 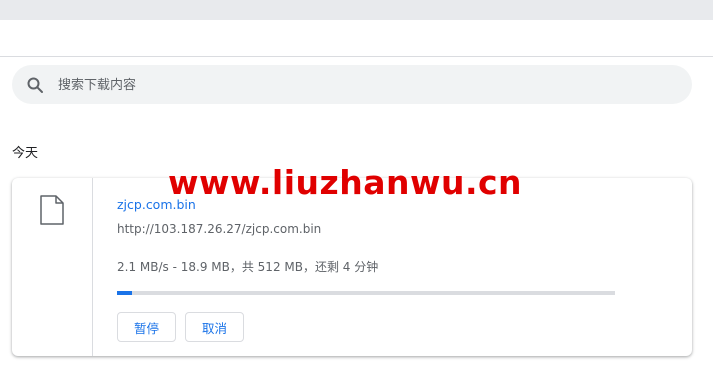 What do you see at coordinates (358, 85) in the screenshot?
I see `search-input` at bounding box center [358, 85].